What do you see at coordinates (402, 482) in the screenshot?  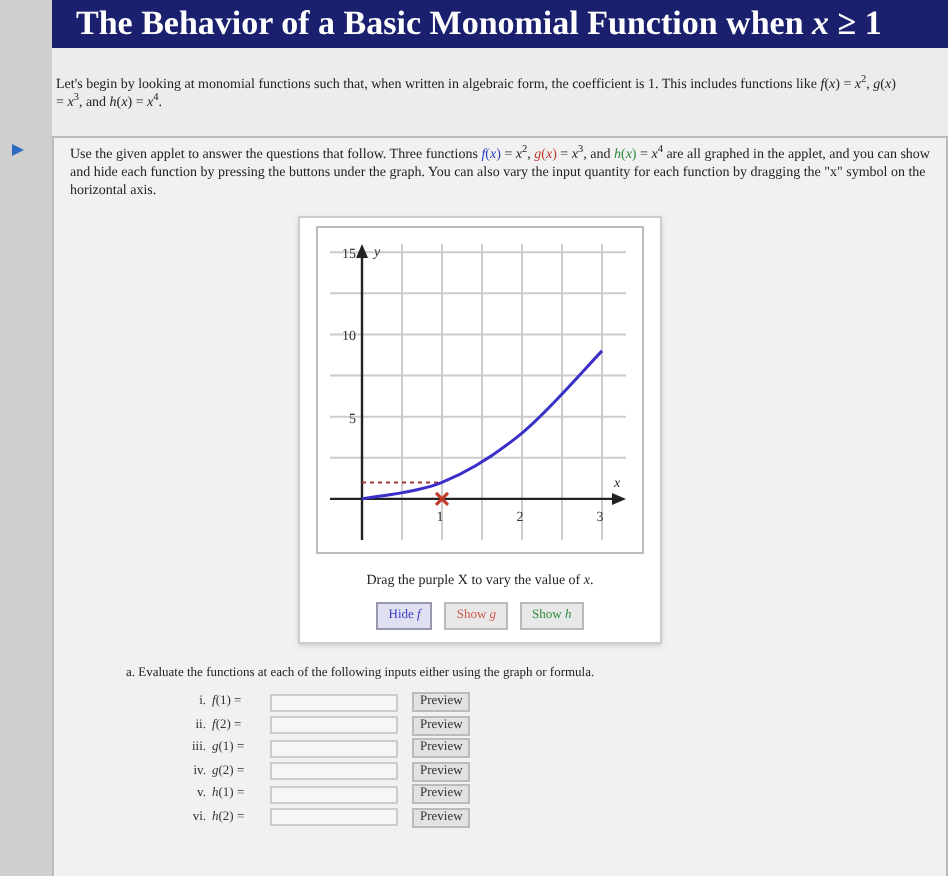 I see `guide-line` at bounding box center [402, 482].